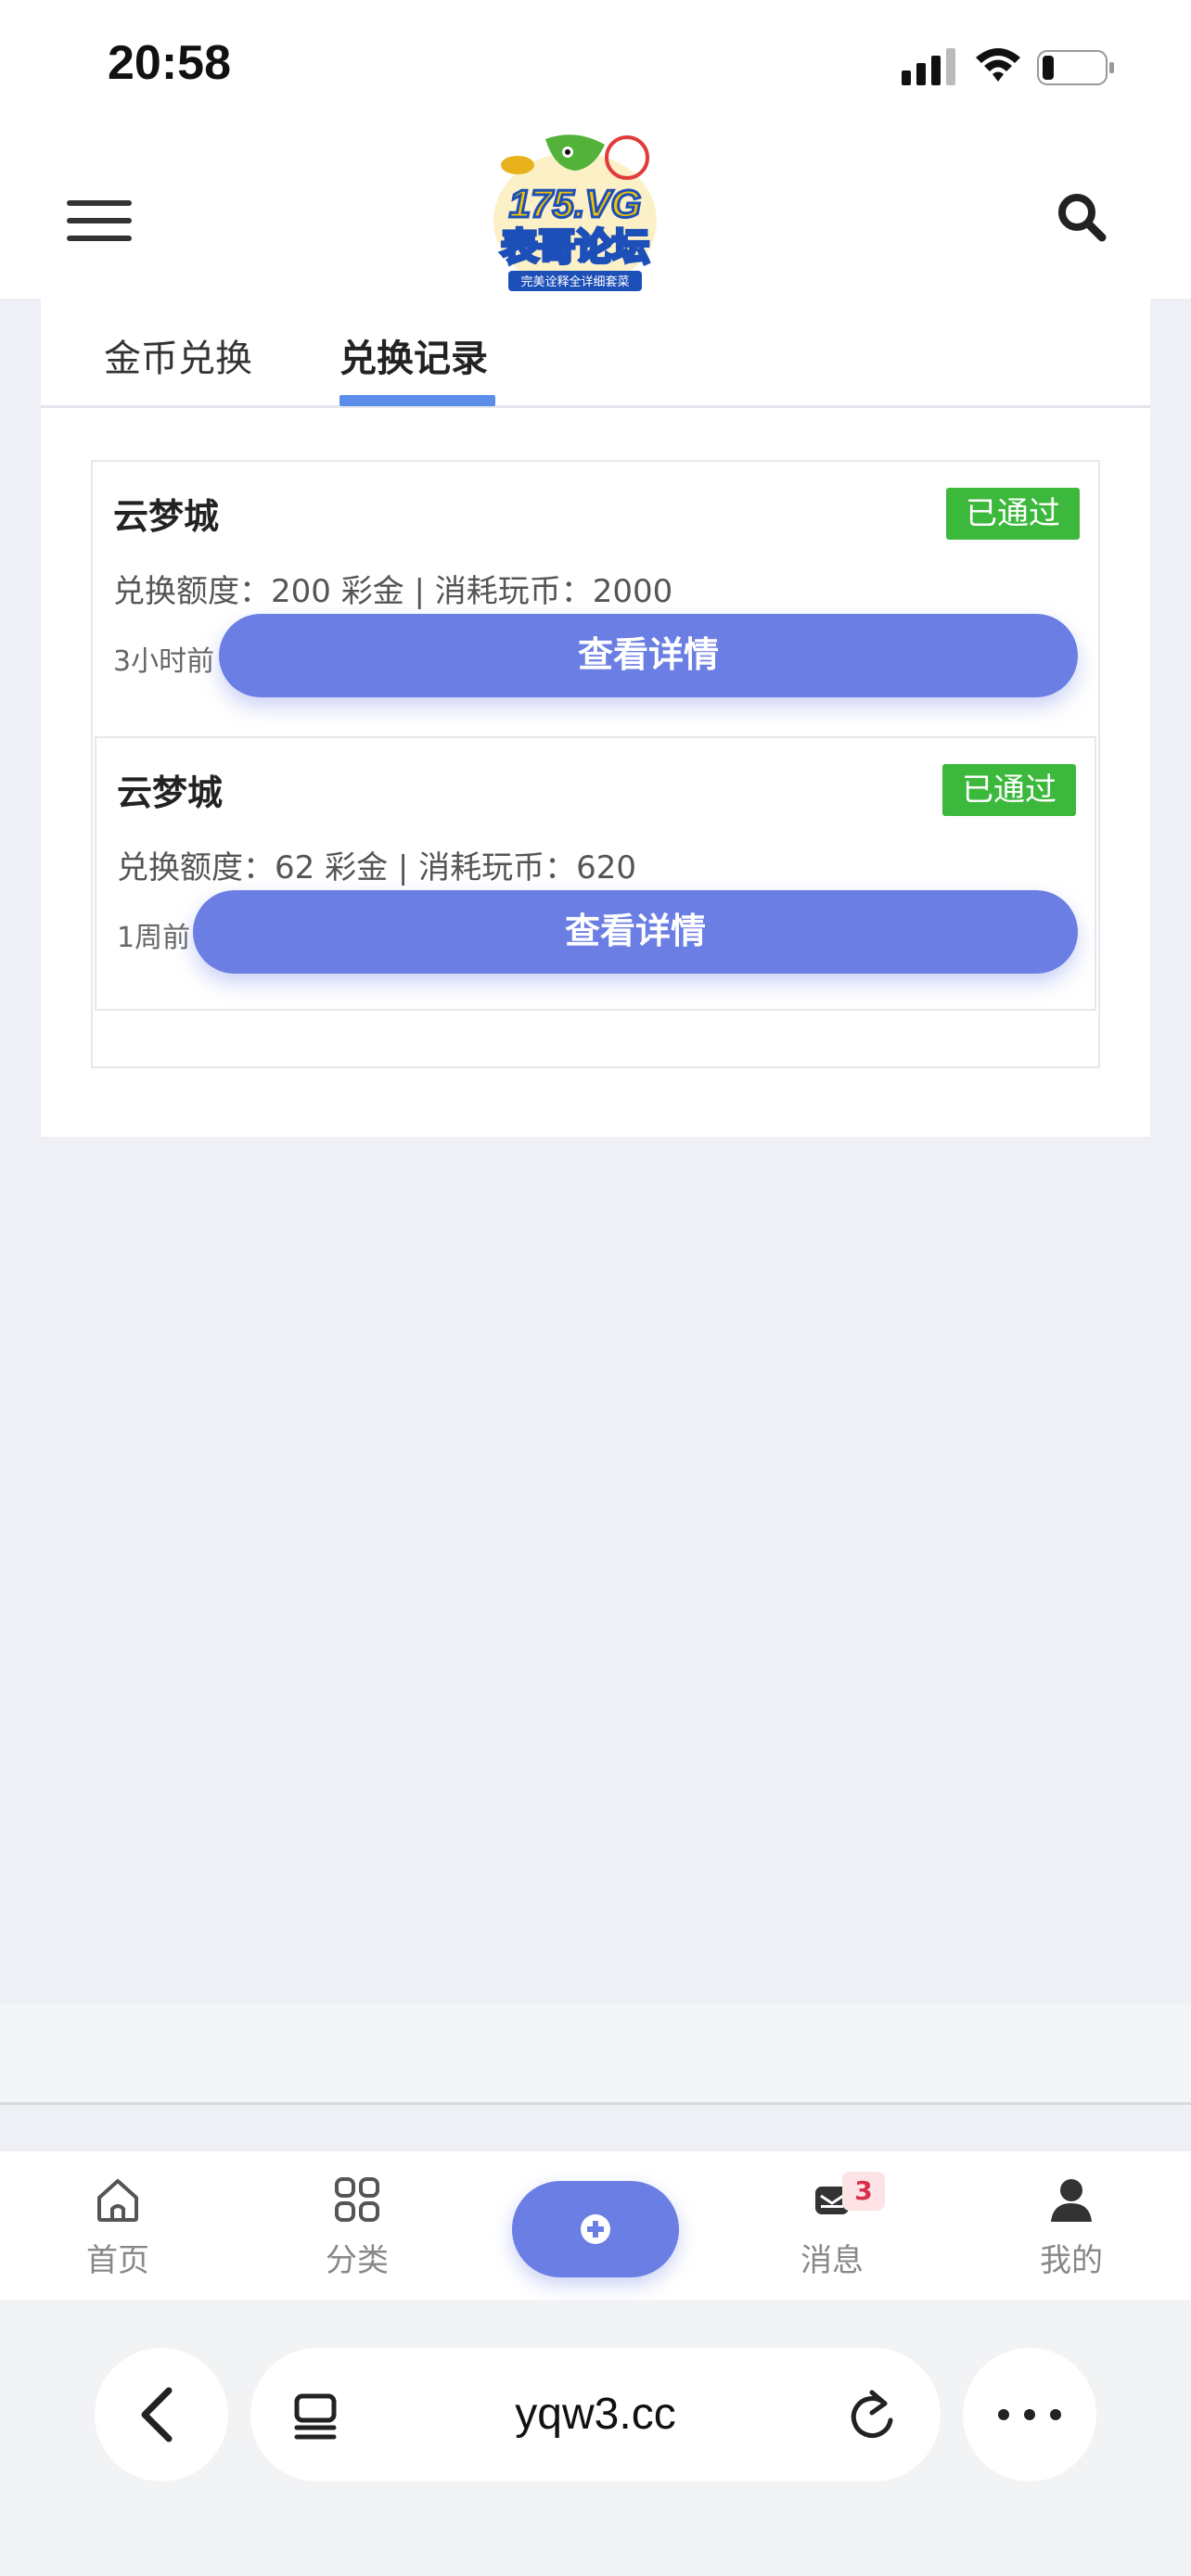 This screenshot has height=2576, width=1191. What do you see at coordinates (357, 2260) in the screenshot?
I see `nav-category-label: 分类` at bounding box center [357, 2260].